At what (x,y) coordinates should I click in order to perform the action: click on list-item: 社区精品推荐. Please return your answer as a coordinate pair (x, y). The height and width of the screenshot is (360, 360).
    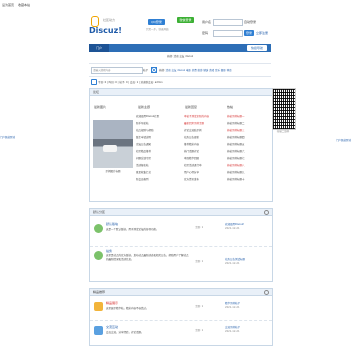
    Looking at the image, I should click on (158, 151).